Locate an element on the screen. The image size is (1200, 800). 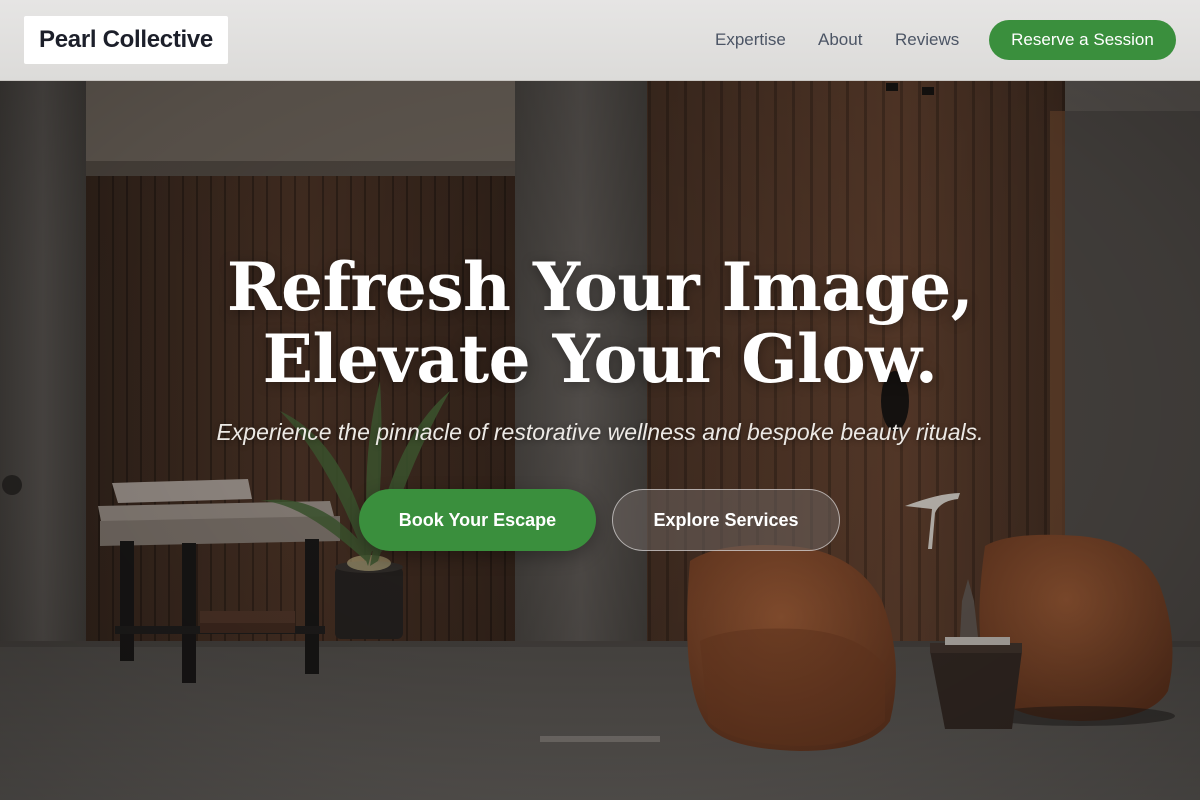
brand-logo: Pearl Collective is located at coordinates (126, 40).